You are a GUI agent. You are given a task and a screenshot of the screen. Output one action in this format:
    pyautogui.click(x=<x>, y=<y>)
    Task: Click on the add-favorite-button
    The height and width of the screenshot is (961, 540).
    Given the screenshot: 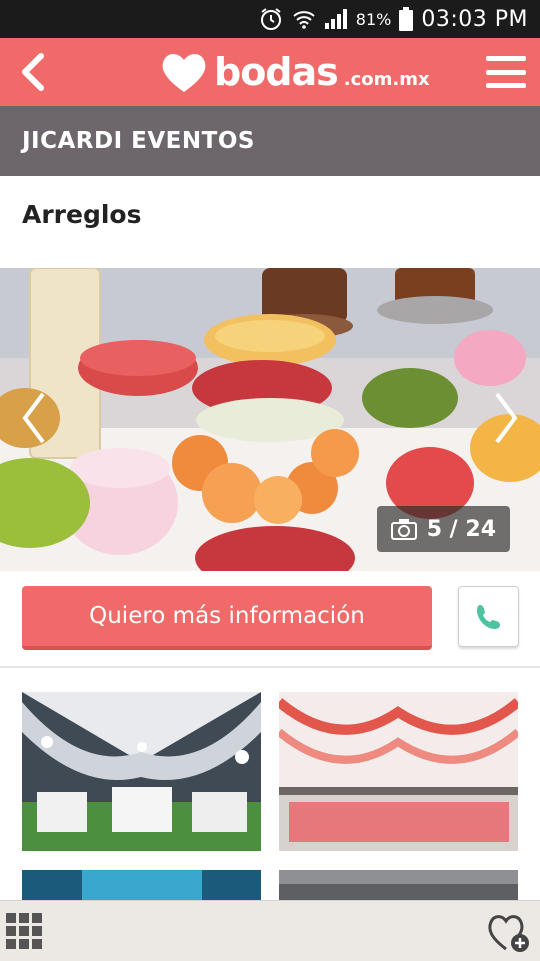 What is the action you would take?
    pyautogui.click(x=508, y=932)
    